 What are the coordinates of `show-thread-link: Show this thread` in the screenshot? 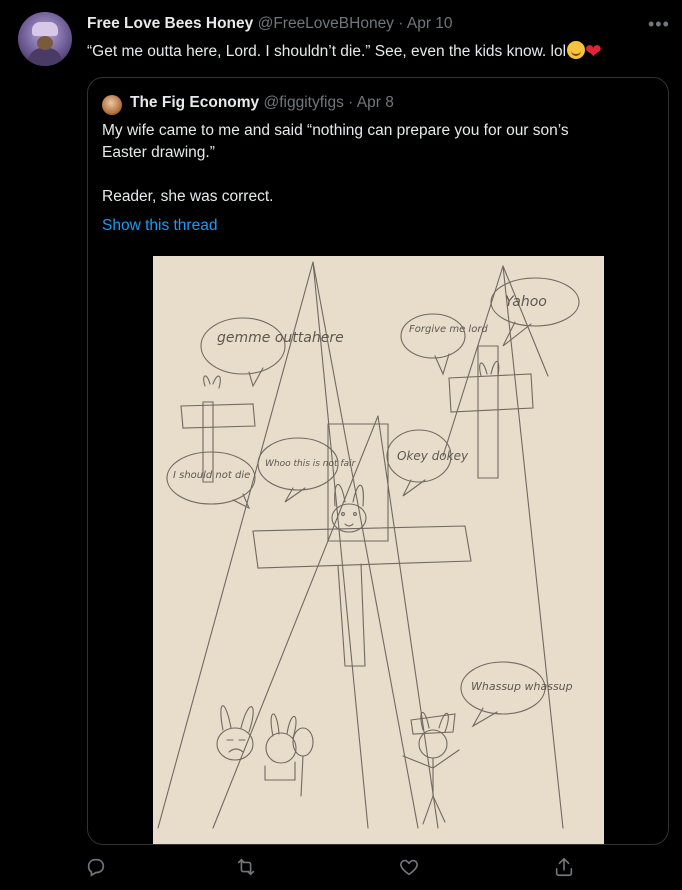 It's located at (159, 226).